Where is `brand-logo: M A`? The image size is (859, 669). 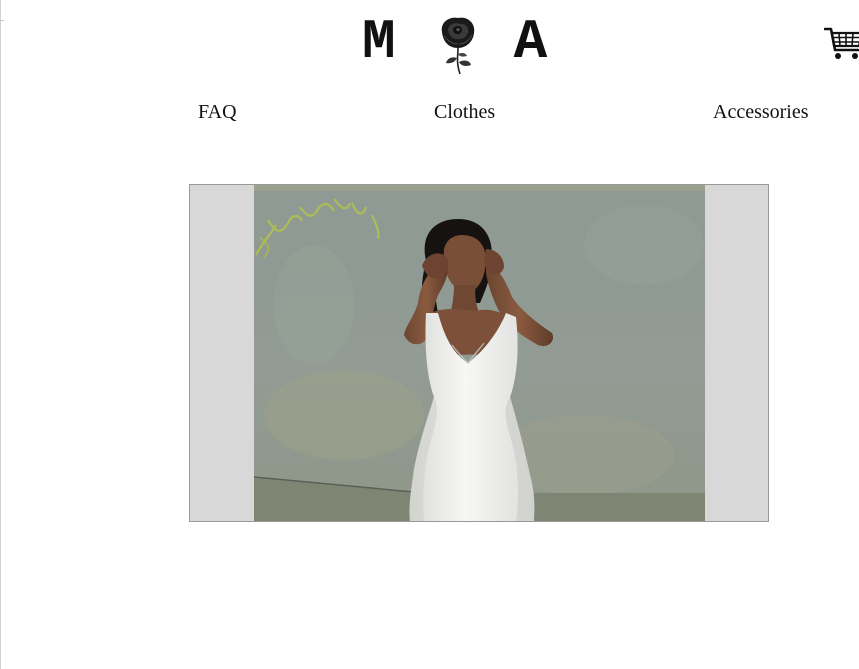 brand-logo: M A is located at coordinates (454, 45).